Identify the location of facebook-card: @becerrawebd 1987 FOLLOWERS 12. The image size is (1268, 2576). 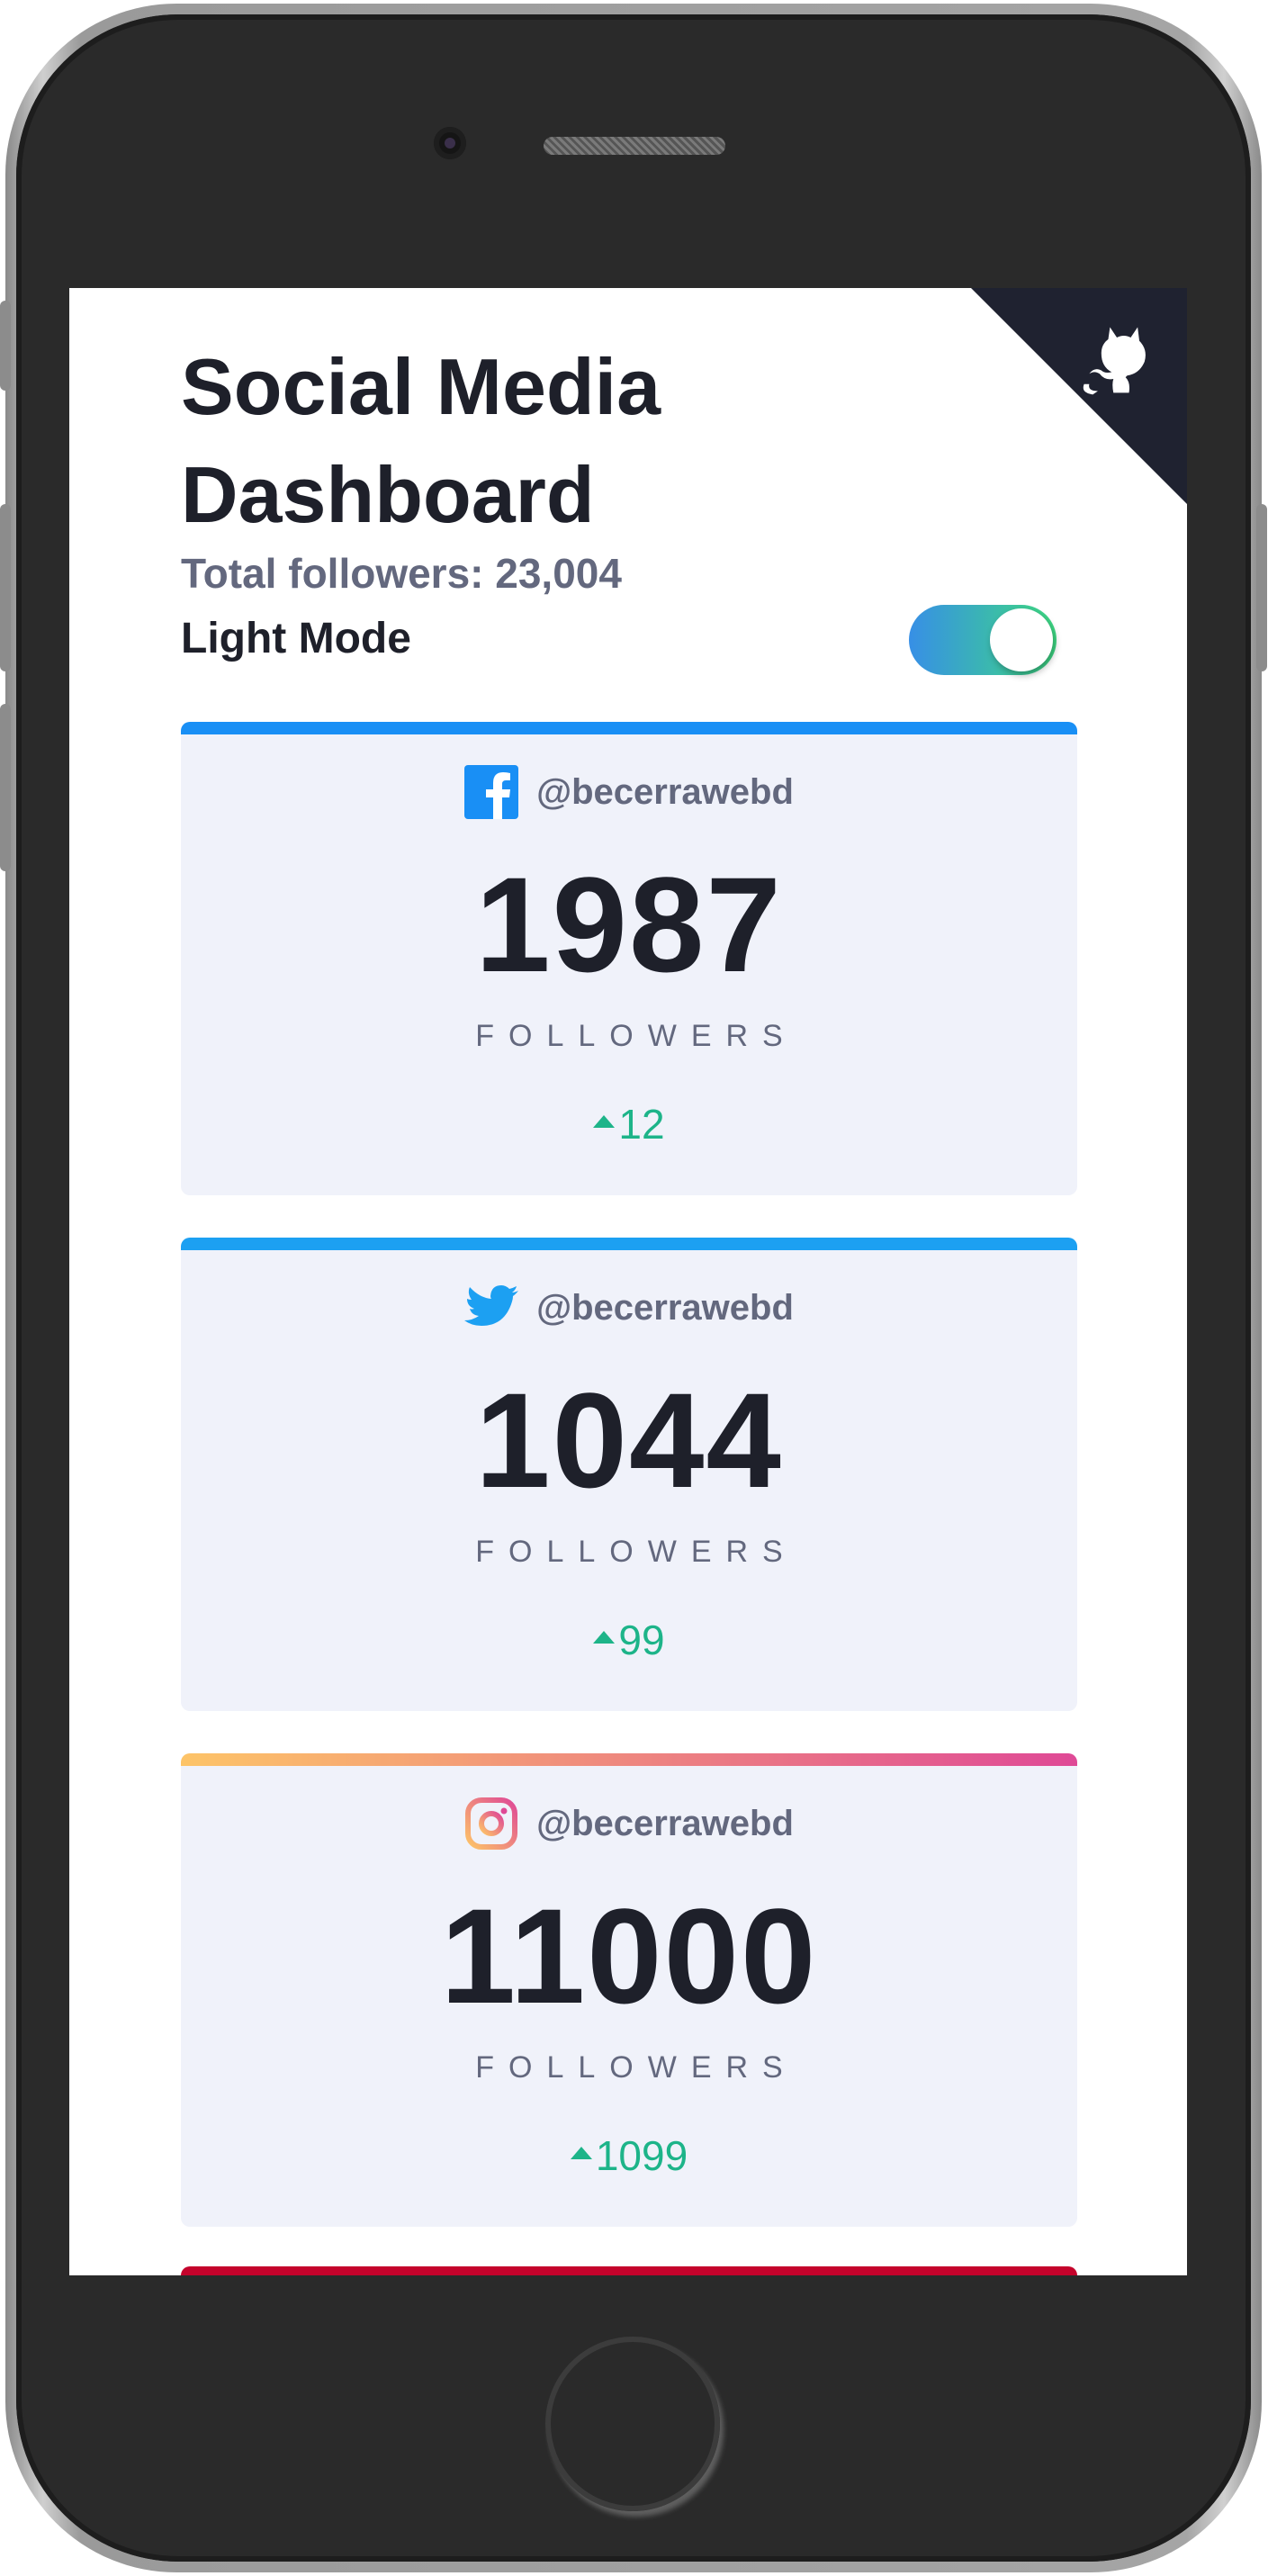
(629, 958).